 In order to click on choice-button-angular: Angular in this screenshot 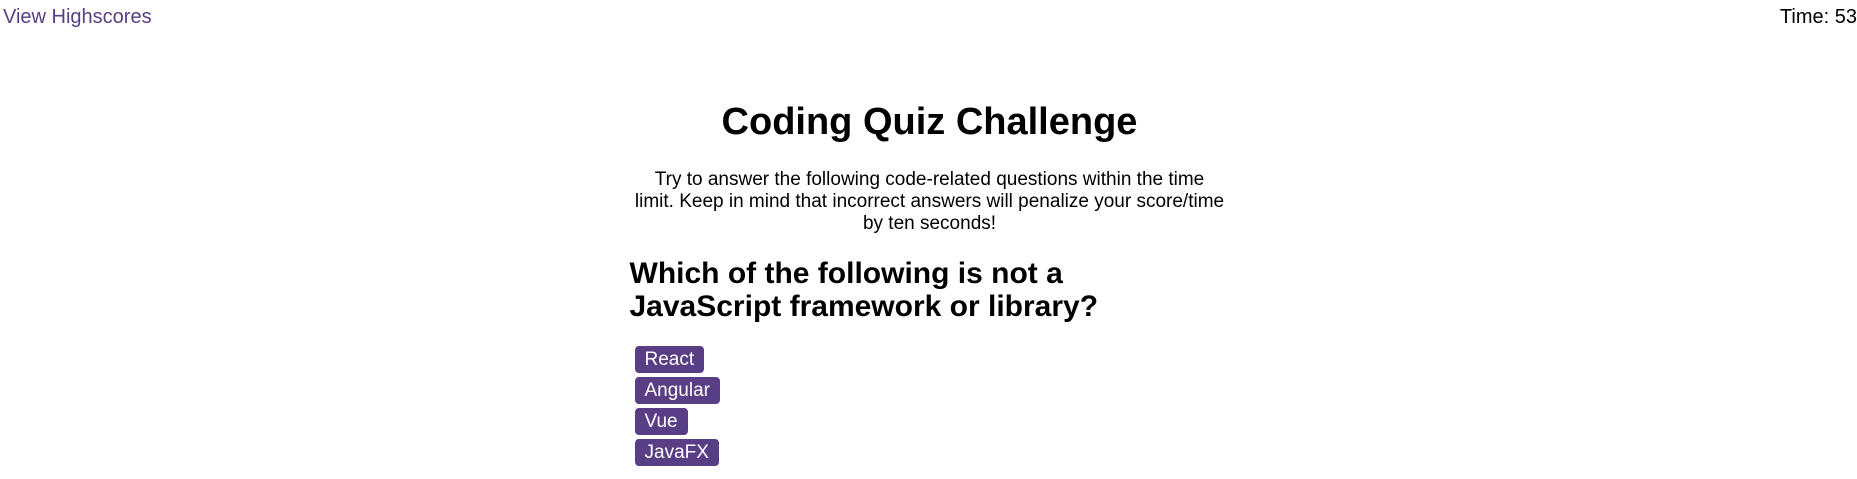, I will do `click(677, 390)`.